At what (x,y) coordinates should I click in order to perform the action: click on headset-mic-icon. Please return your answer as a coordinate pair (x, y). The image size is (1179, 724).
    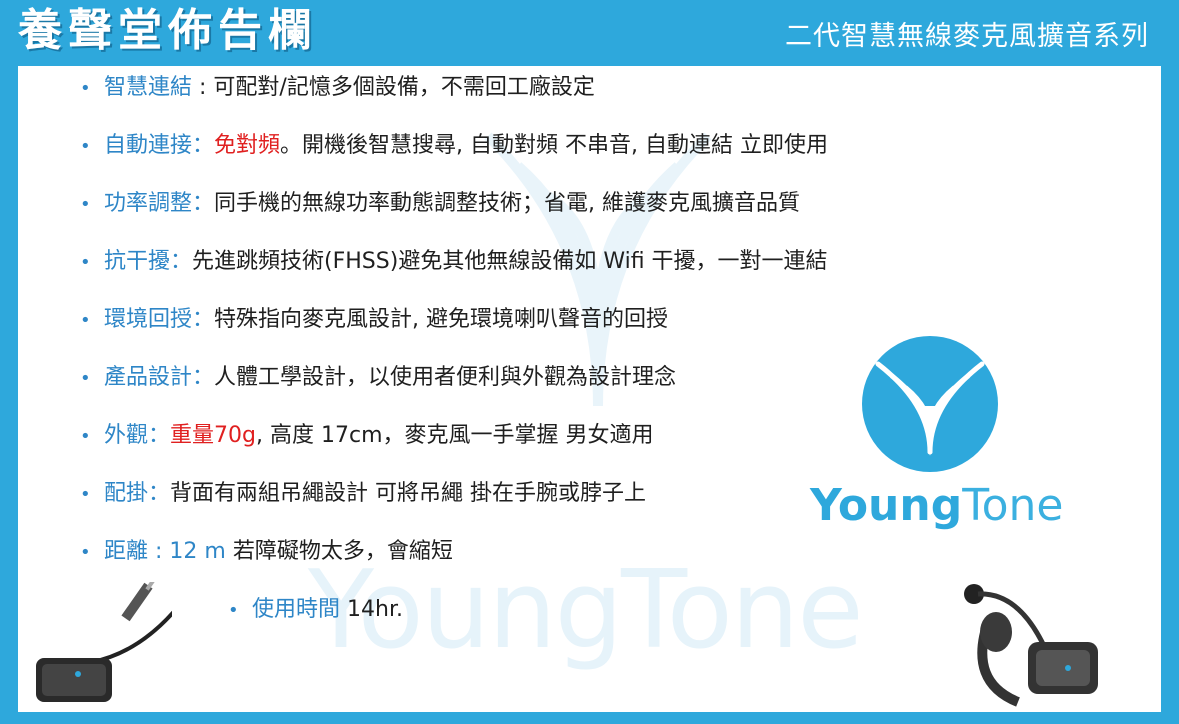
    Looking at the image, I should click on (1031, 645).